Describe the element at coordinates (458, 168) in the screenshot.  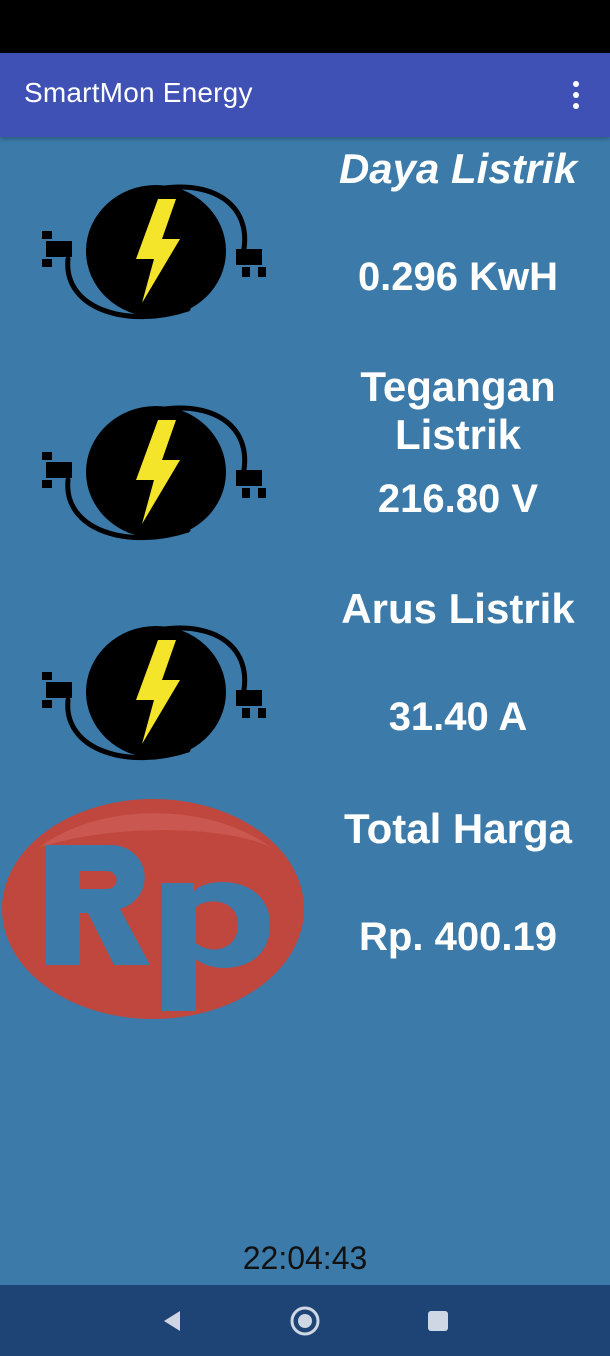
I see `metric-label-daya-listrik: Daya Listrik` at that location.